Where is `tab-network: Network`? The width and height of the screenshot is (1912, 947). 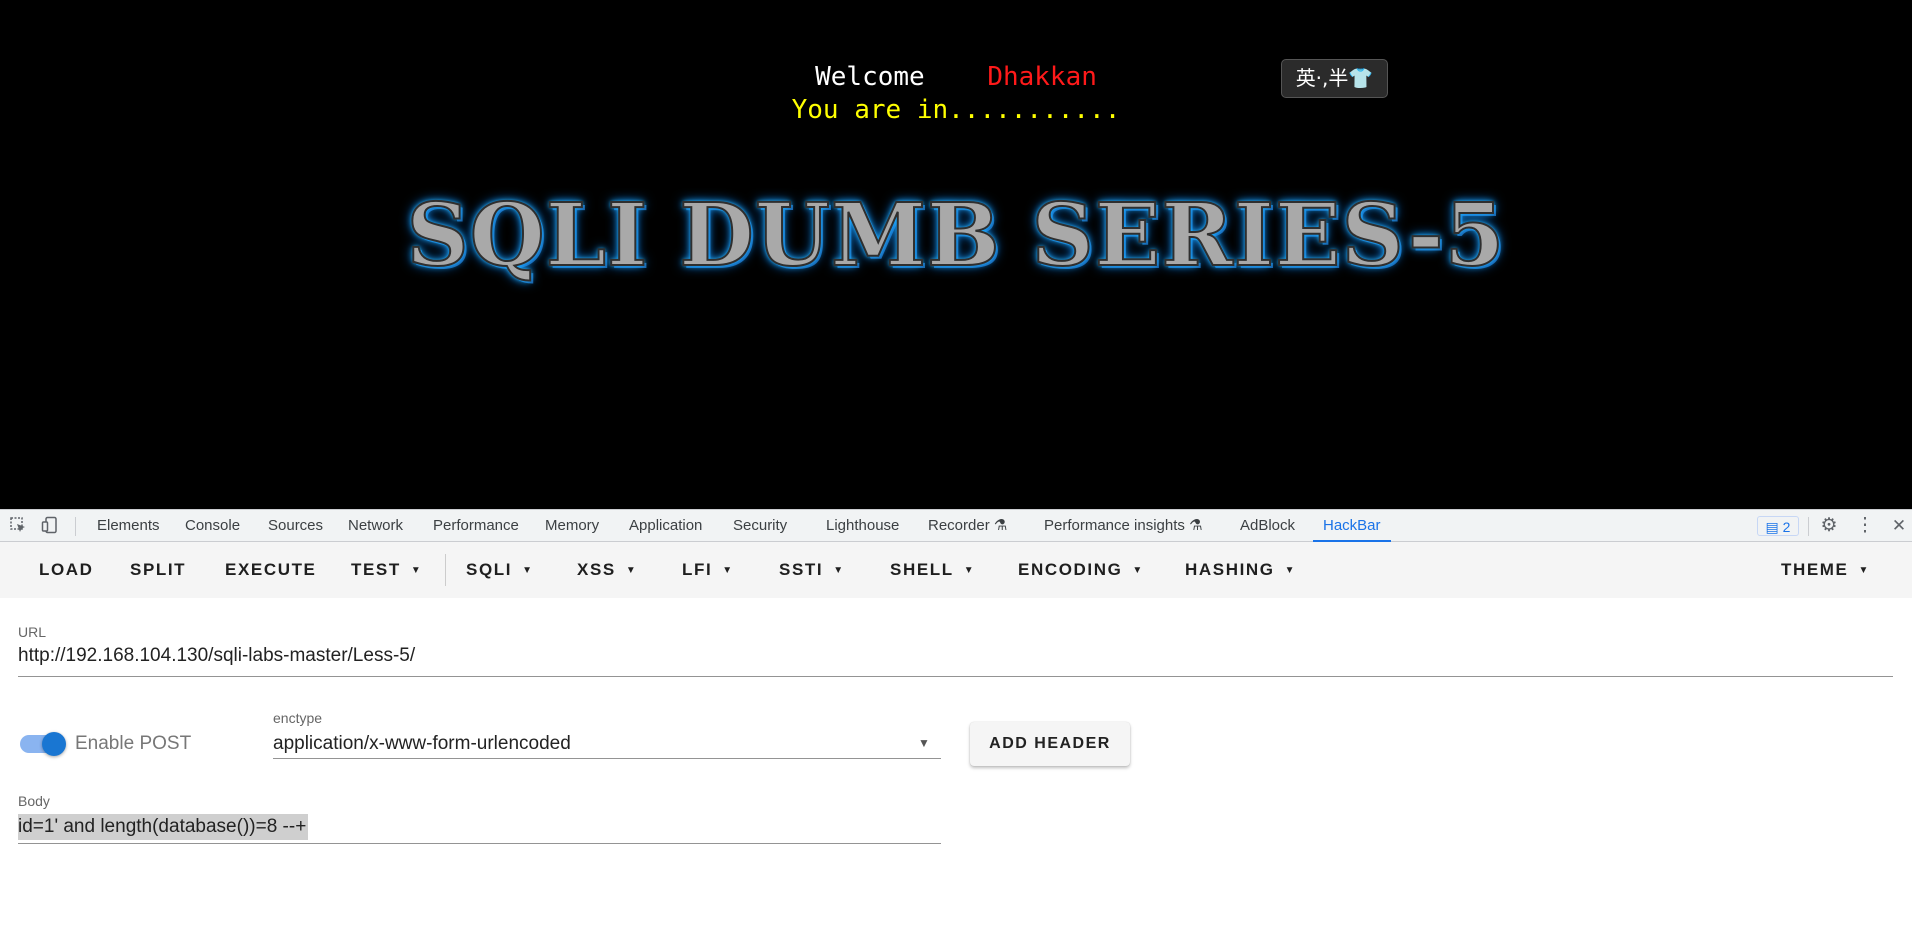
tab-network: Network is located at coordinates (375, 525).